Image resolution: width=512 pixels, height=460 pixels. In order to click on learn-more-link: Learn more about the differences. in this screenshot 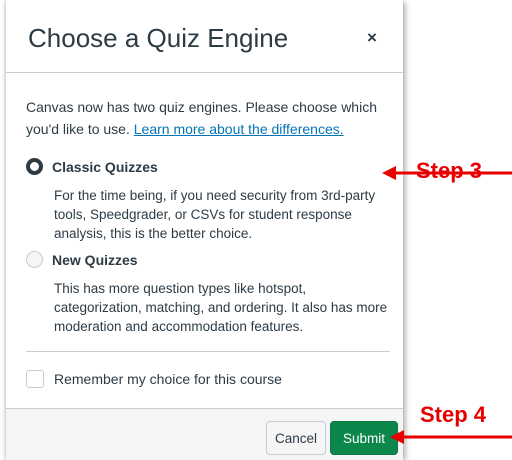, I will do `click(239, 129)`.